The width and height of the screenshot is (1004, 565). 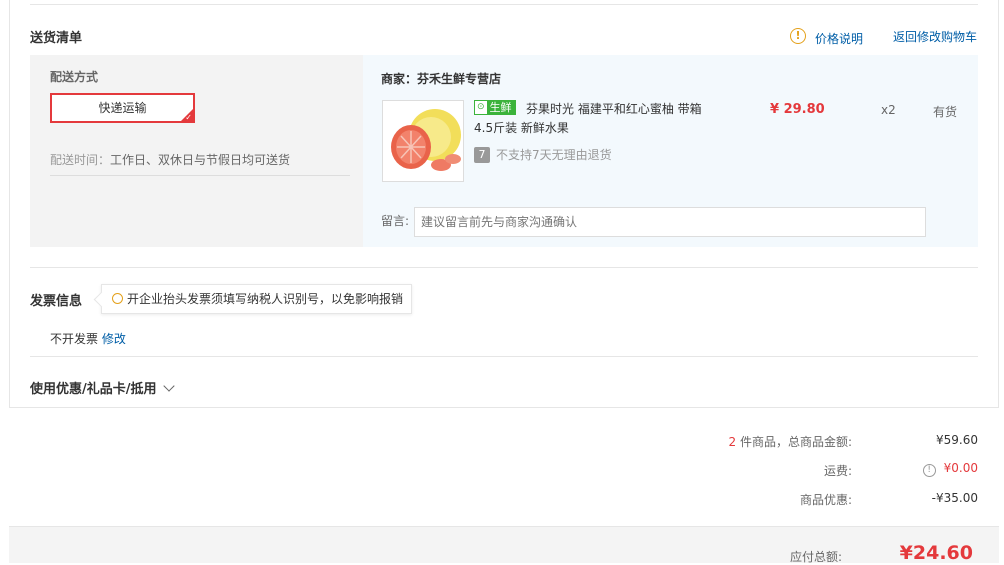 What do you see at coordinates (188, 117) in the screenshot?
I see `check-corner-icon: ✓` at bounding box center [188, 117].